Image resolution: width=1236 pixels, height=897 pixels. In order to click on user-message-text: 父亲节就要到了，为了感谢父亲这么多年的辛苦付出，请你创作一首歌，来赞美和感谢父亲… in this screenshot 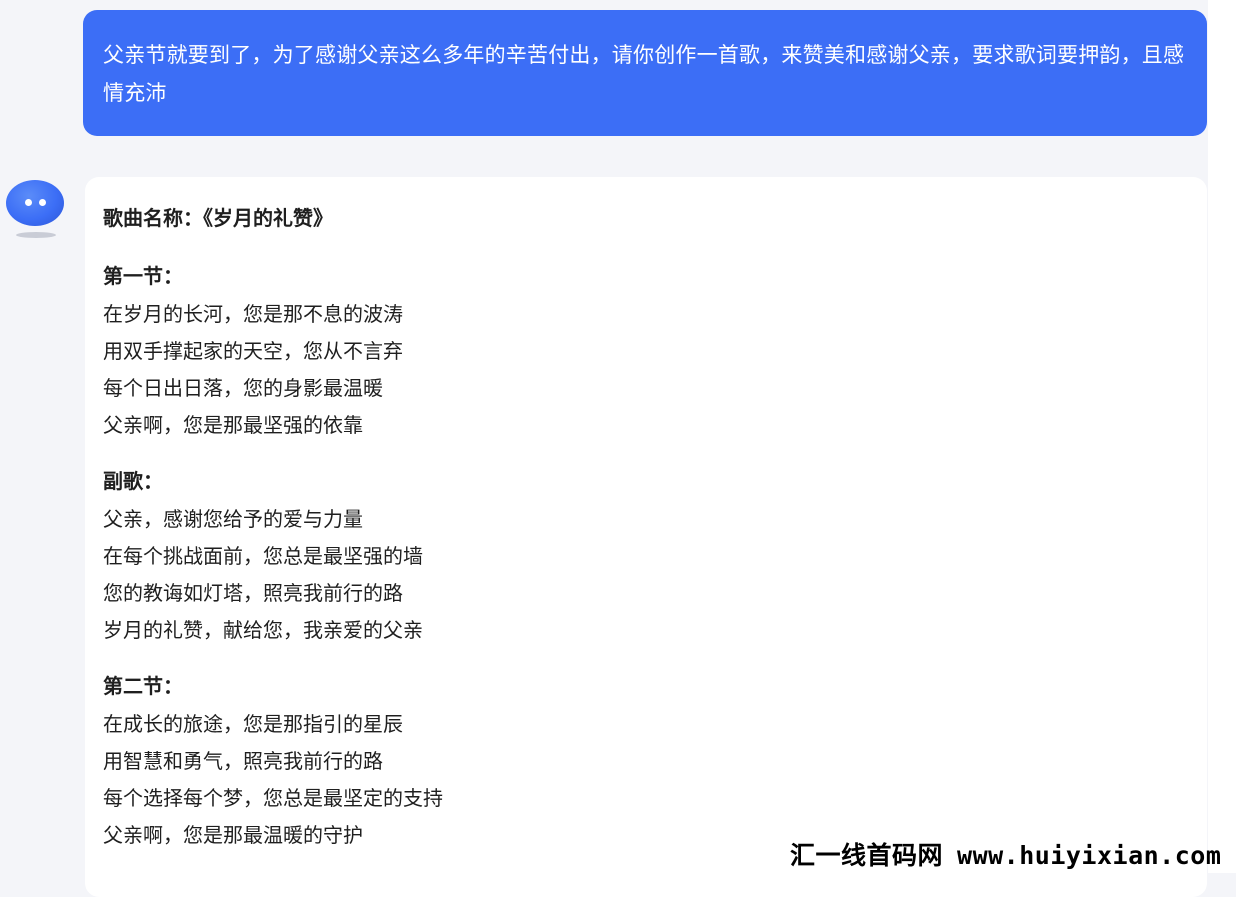, I will do `click(644, 74)`.